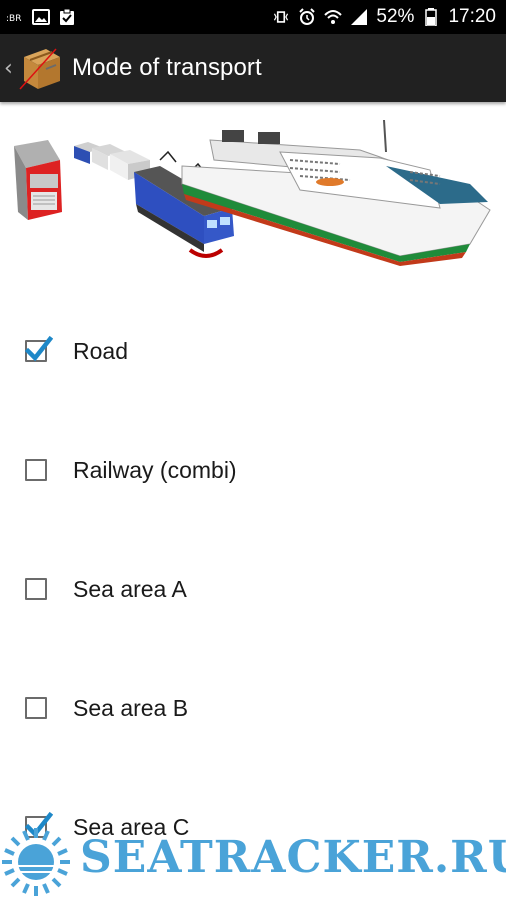 The image size is (506, 900). I want to click on check-icon, so click(39, 348).